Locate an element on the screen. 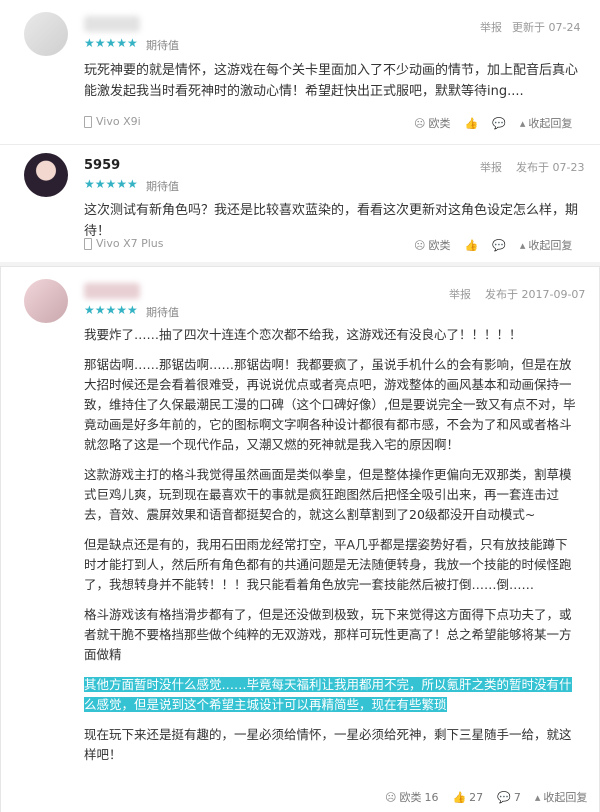  device-name: Vivo X9i is located at coordinates (118, 121).